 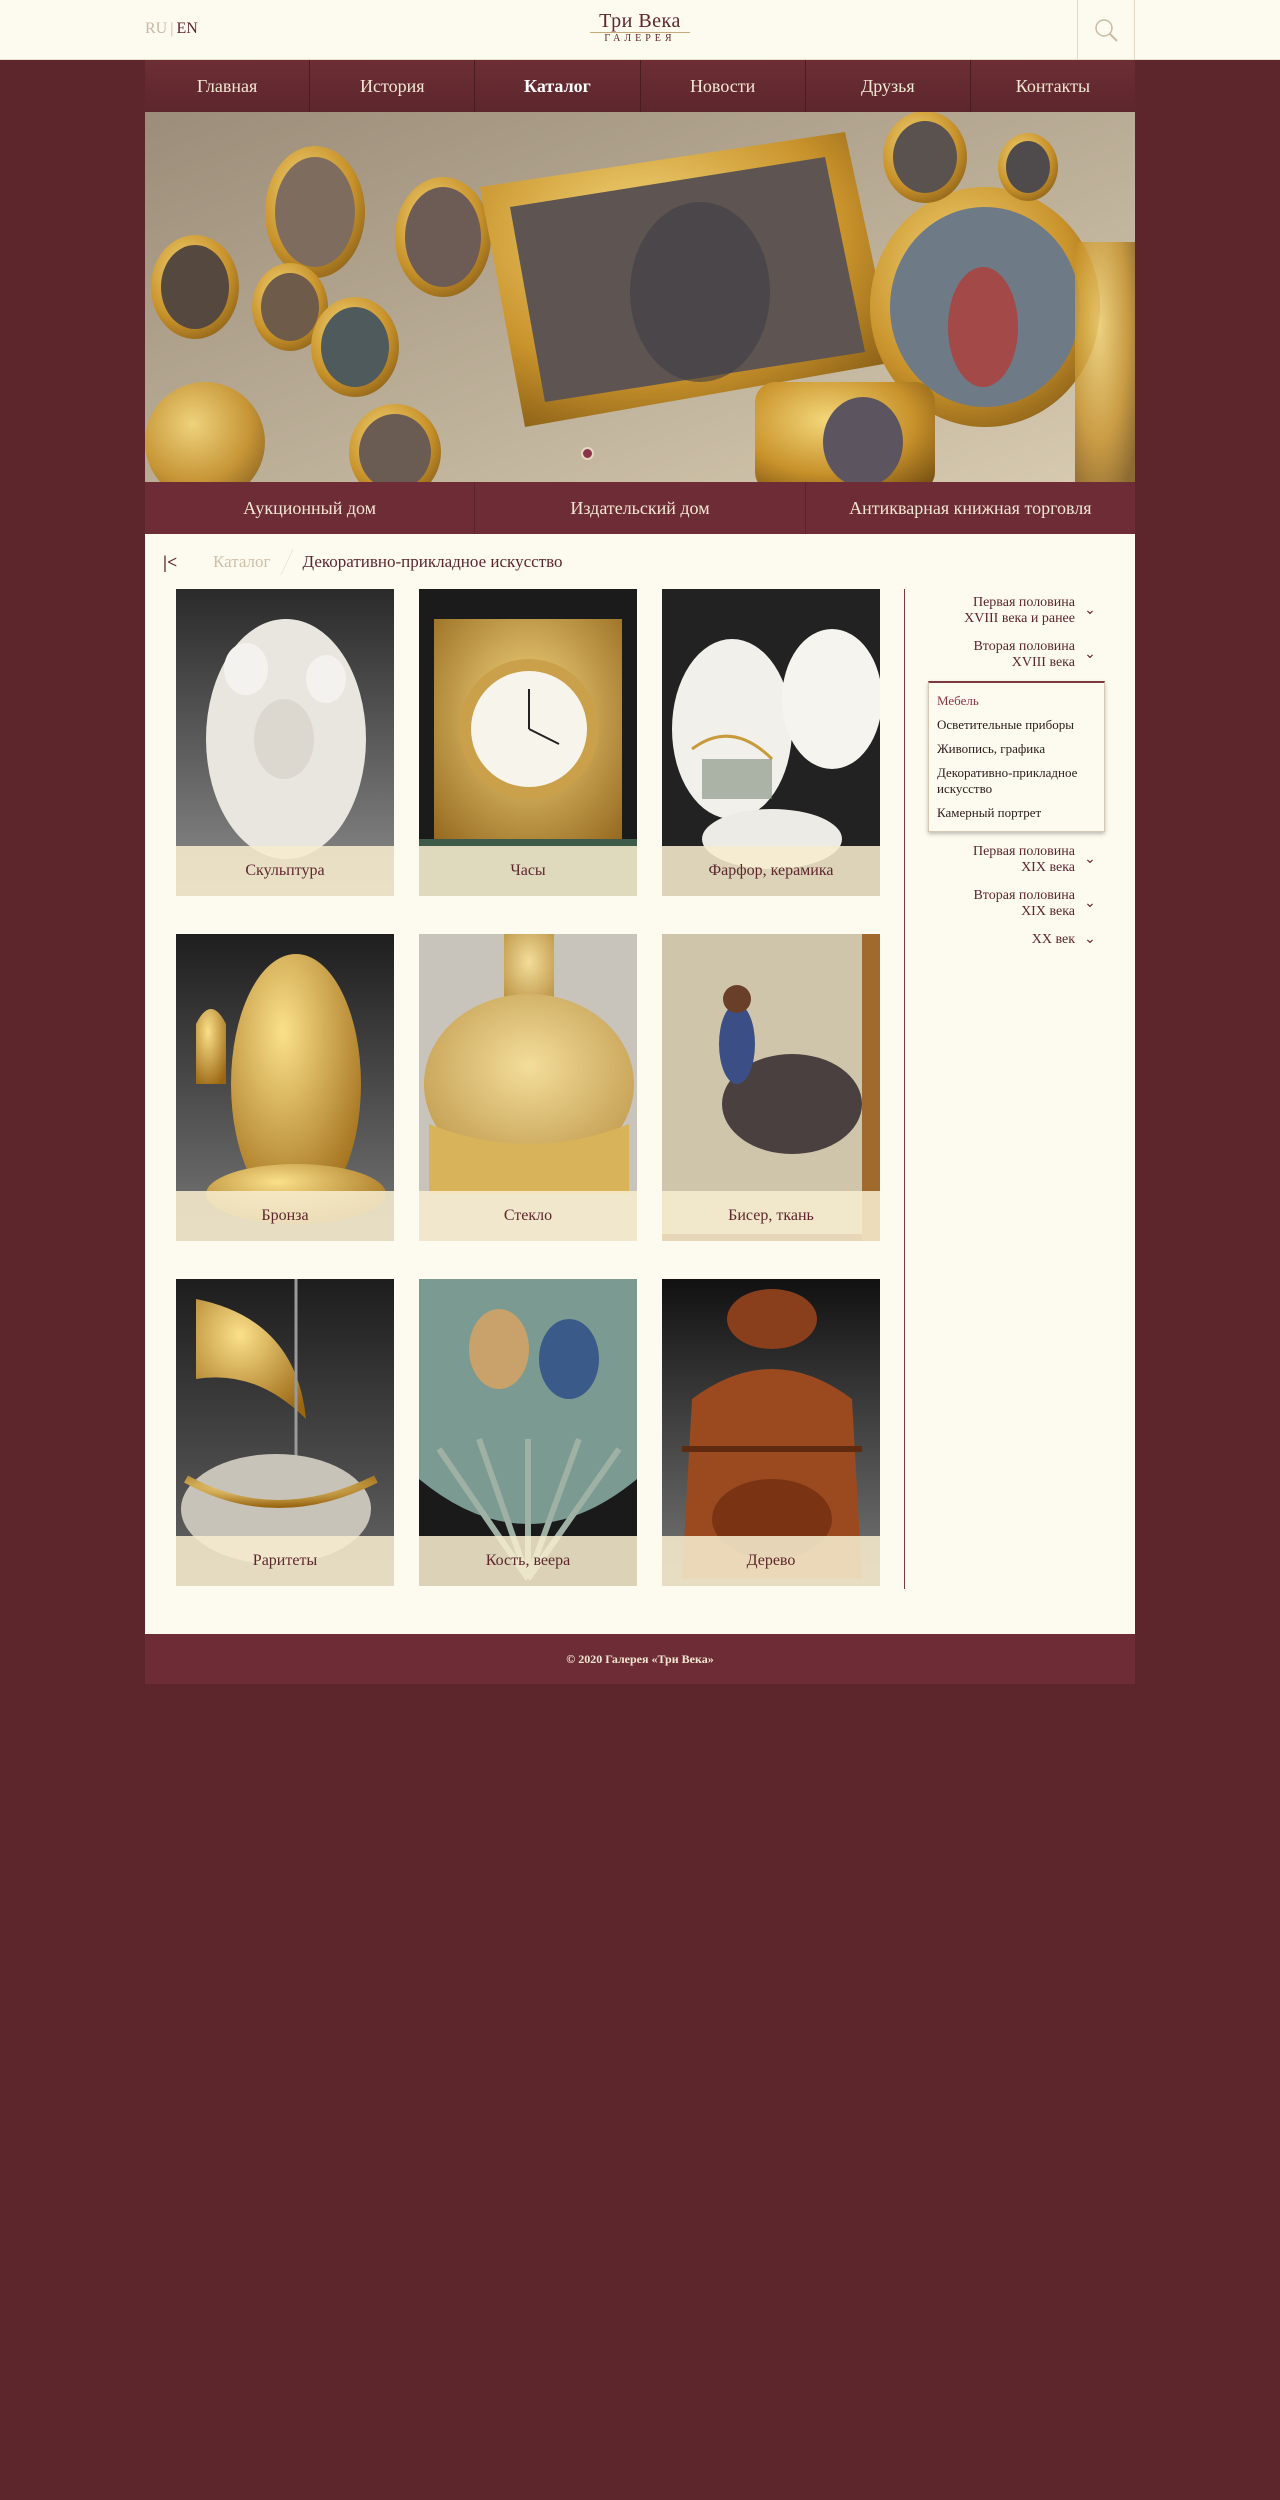 What do you see at coordinates (310, 508) in the screenshot?
I see `subnav-item-auction: Аукционный дом` at bounding box center [310, 508].